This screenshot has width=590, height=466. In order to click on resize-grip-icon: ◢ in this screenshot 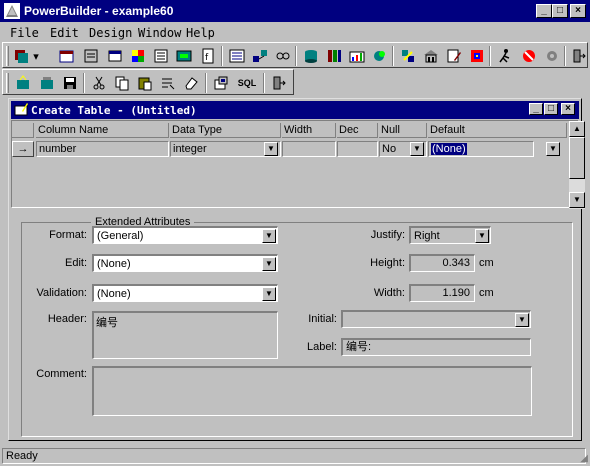, I will do `click(584, 458)`.